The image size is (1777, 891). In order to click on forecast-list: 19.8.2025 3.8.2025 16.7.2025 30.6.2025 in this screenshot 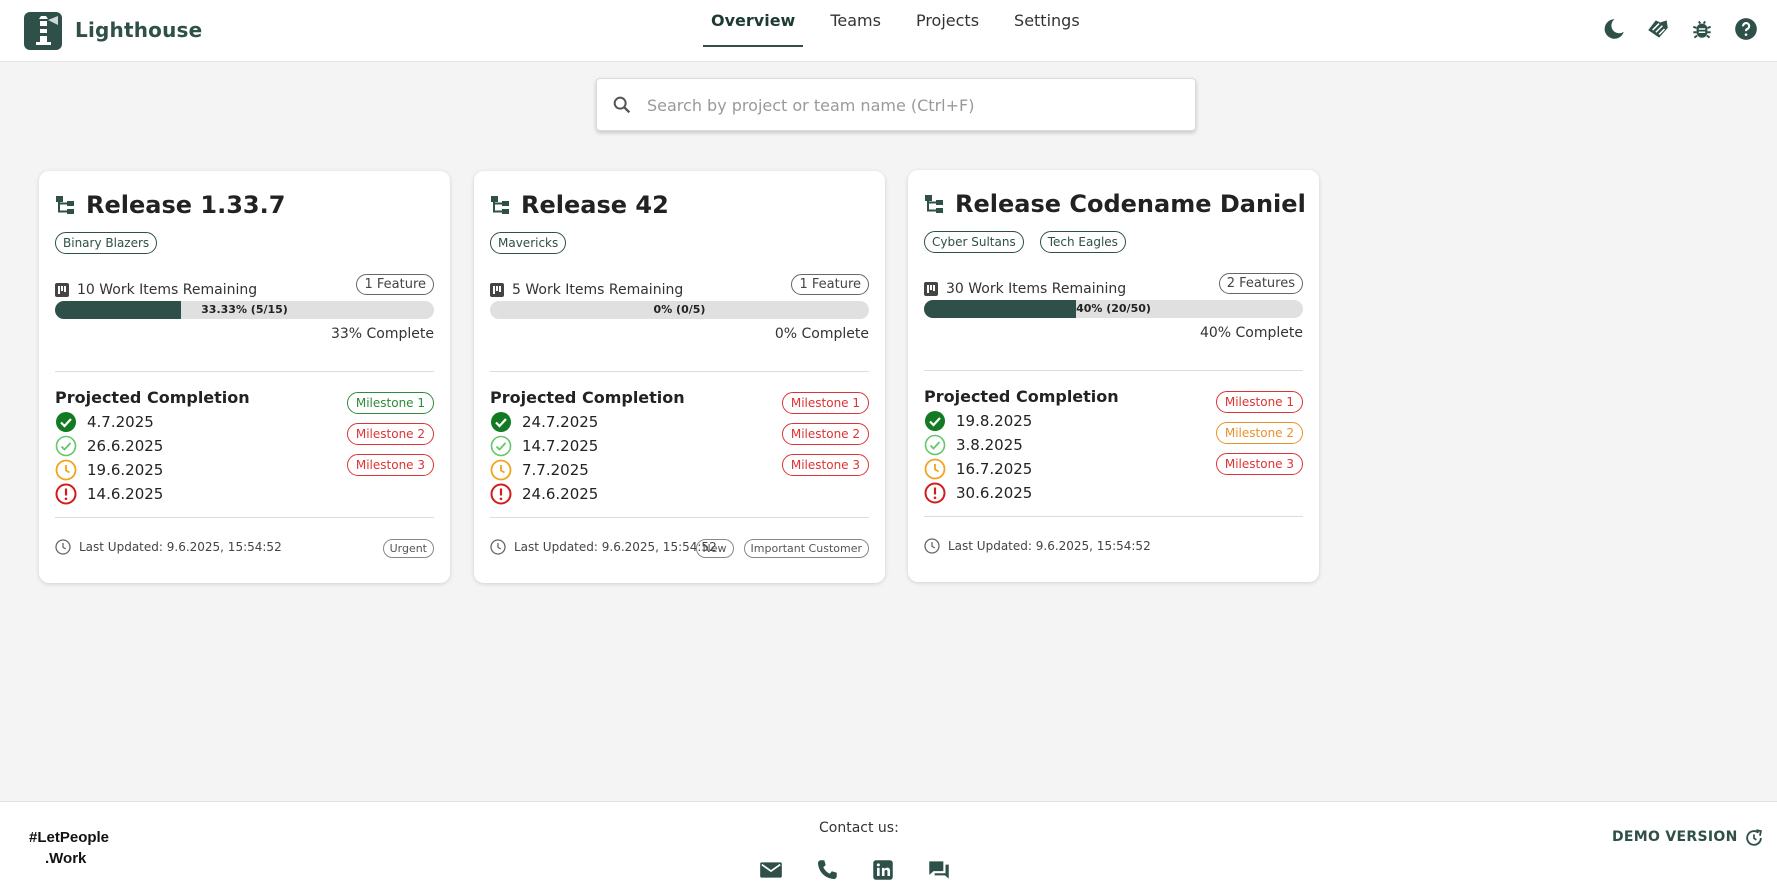, I will do `click(978, 457)`.